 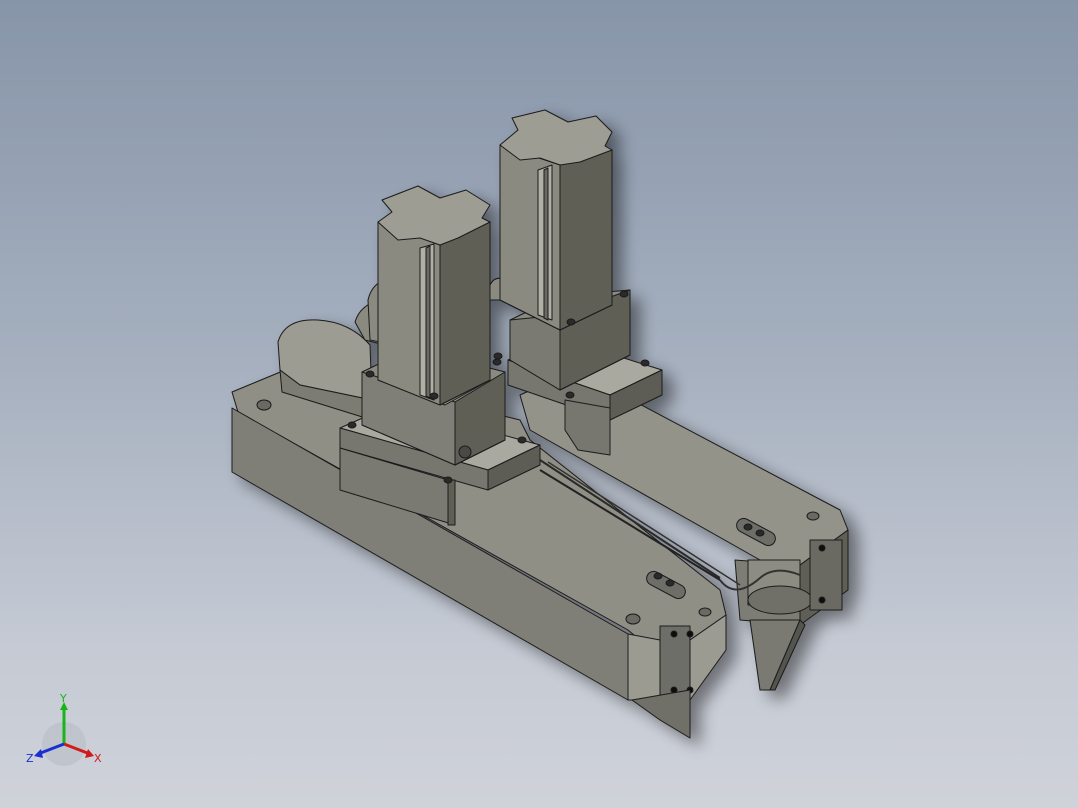 I want to click on z-axis-label: Z, so click(x=30, y=758).